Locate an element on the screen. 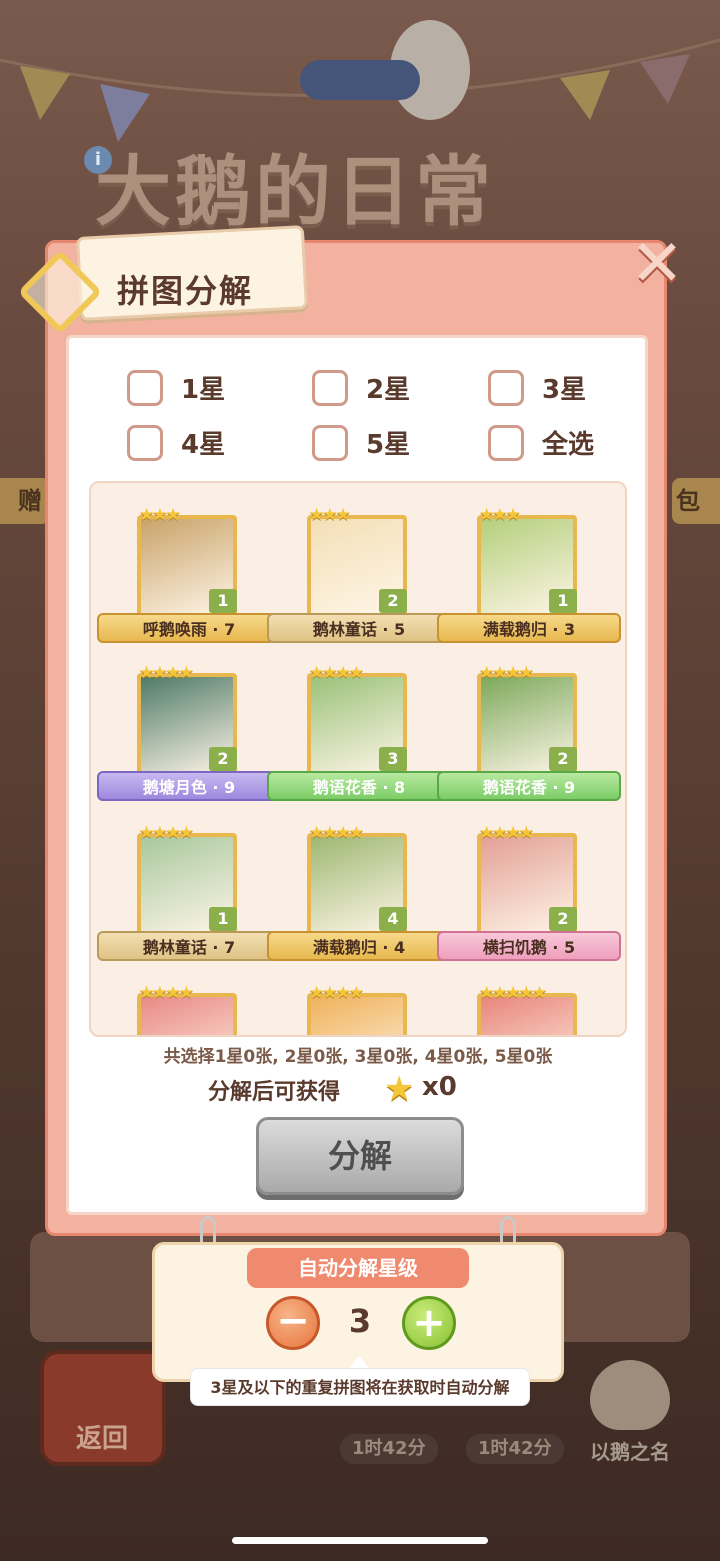 Image resolution: width=720 pixels, height=1561 pixels. piece-count-badge: 4 is located at coordinates (393, 919).